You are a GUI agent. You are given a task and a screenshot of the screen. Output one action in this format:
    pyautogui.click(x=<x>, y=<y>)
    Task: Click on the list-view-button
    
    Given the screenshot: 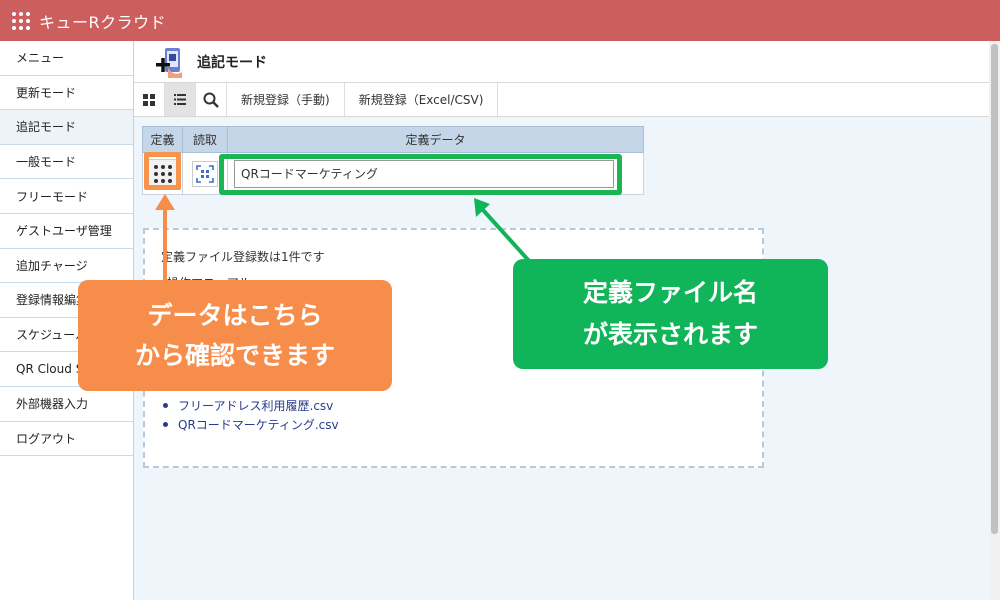 What is the action you would take?
    pyautogui.click(x=180, y=99)
    